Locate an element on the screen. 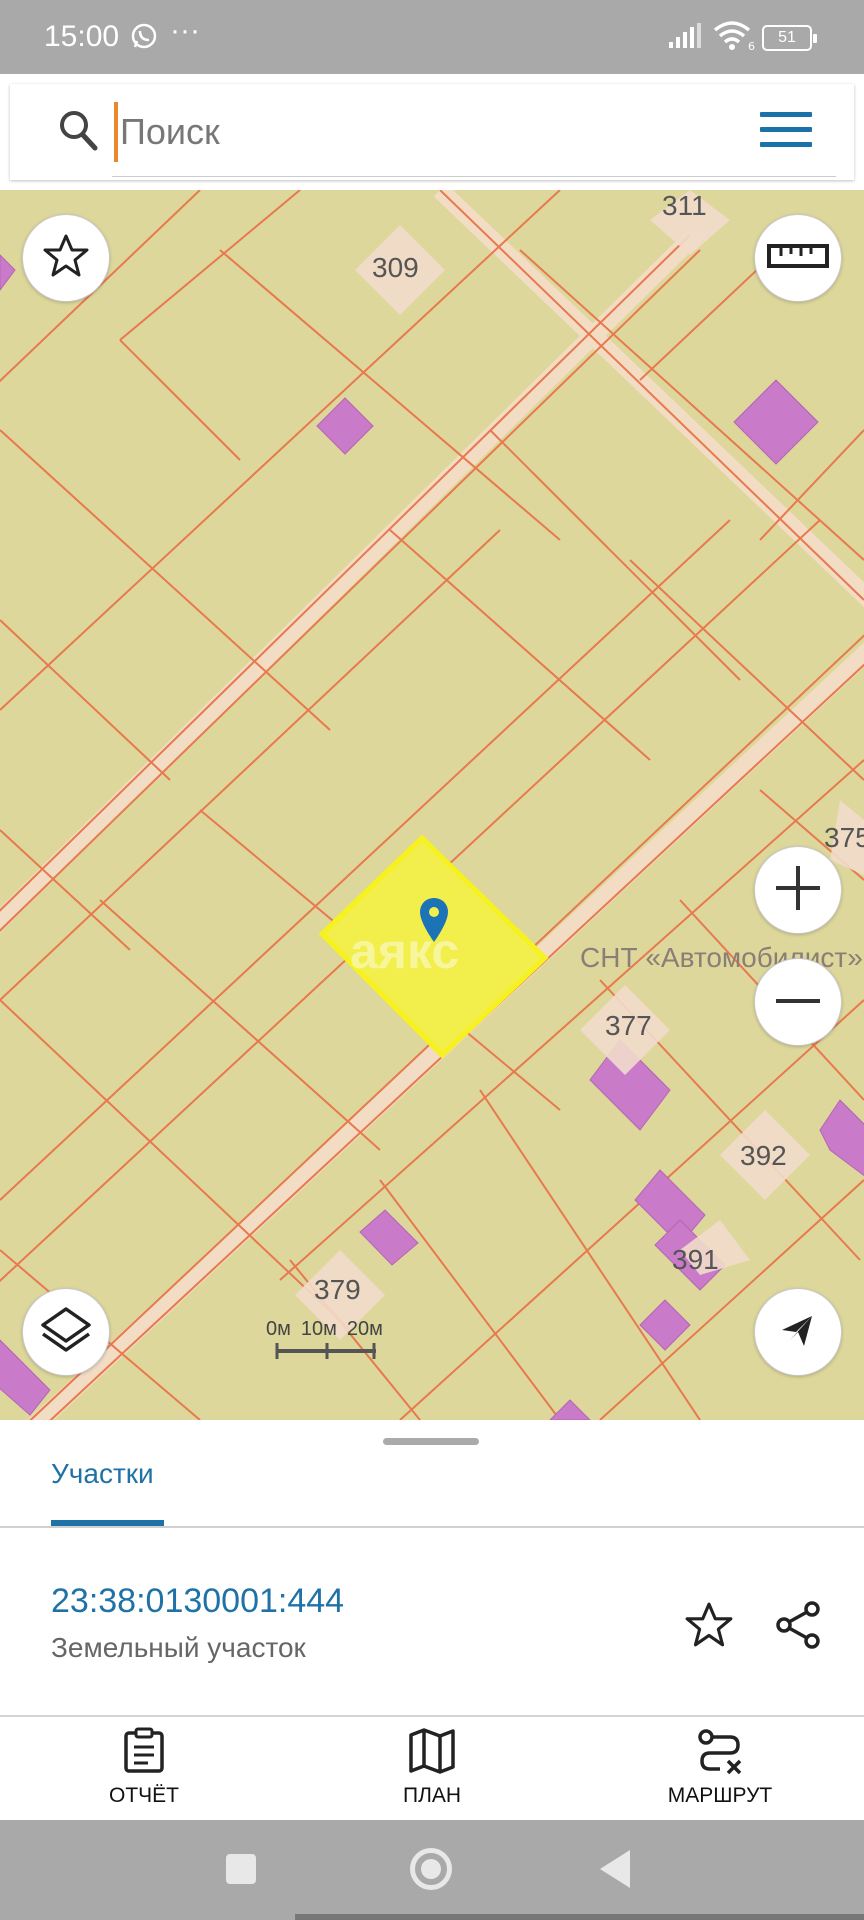  battery-level: 51 is located at coordinates (787, 37).